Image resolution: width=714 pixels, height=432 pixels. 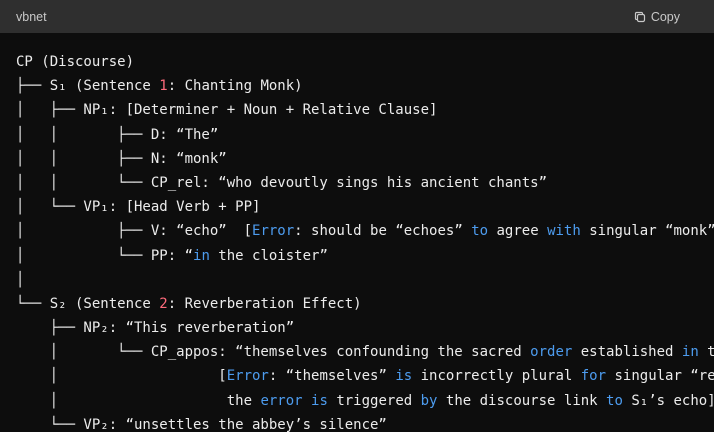 What do you see at coordinates (134, 231) in the screenshot?
I see `code-text: │ ├── V: “echo” [` at bounding box center [134, 231].